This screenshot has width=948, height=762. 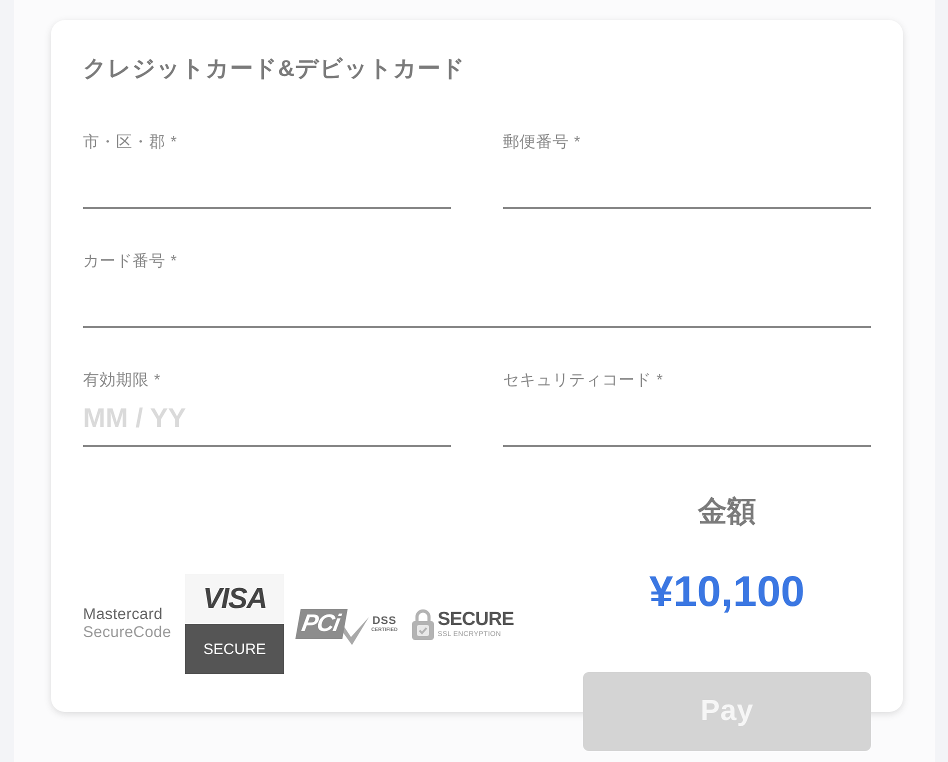 I want to click on field-label: 市・区・郡 *, so click(x=130, y=143).